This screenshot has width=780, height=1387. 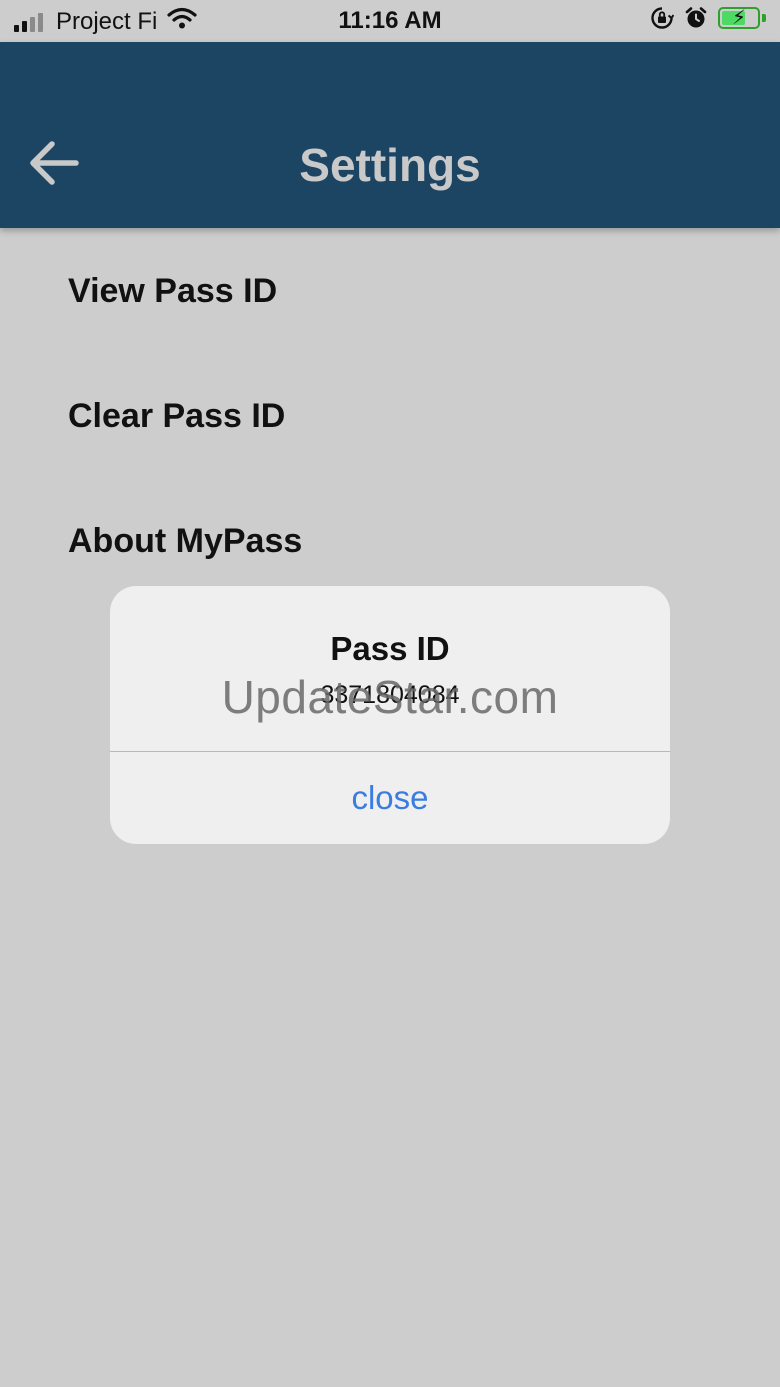 What do you see at coordinates (390, 135) in the screenshot?
I see `app-header: Settings` at bounding box center [390, 135].